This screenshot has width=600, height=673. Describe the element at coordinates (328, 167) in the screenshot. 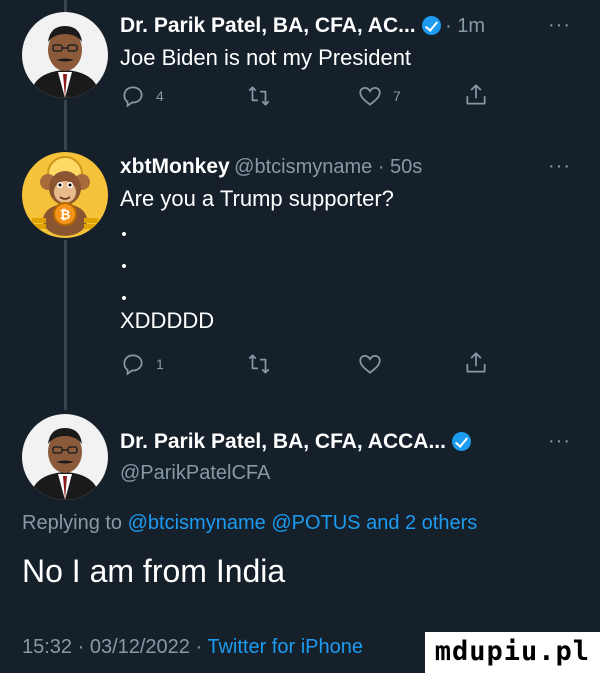

I see `tweet2-handle-time: @btcismyname · 50s` at that location.